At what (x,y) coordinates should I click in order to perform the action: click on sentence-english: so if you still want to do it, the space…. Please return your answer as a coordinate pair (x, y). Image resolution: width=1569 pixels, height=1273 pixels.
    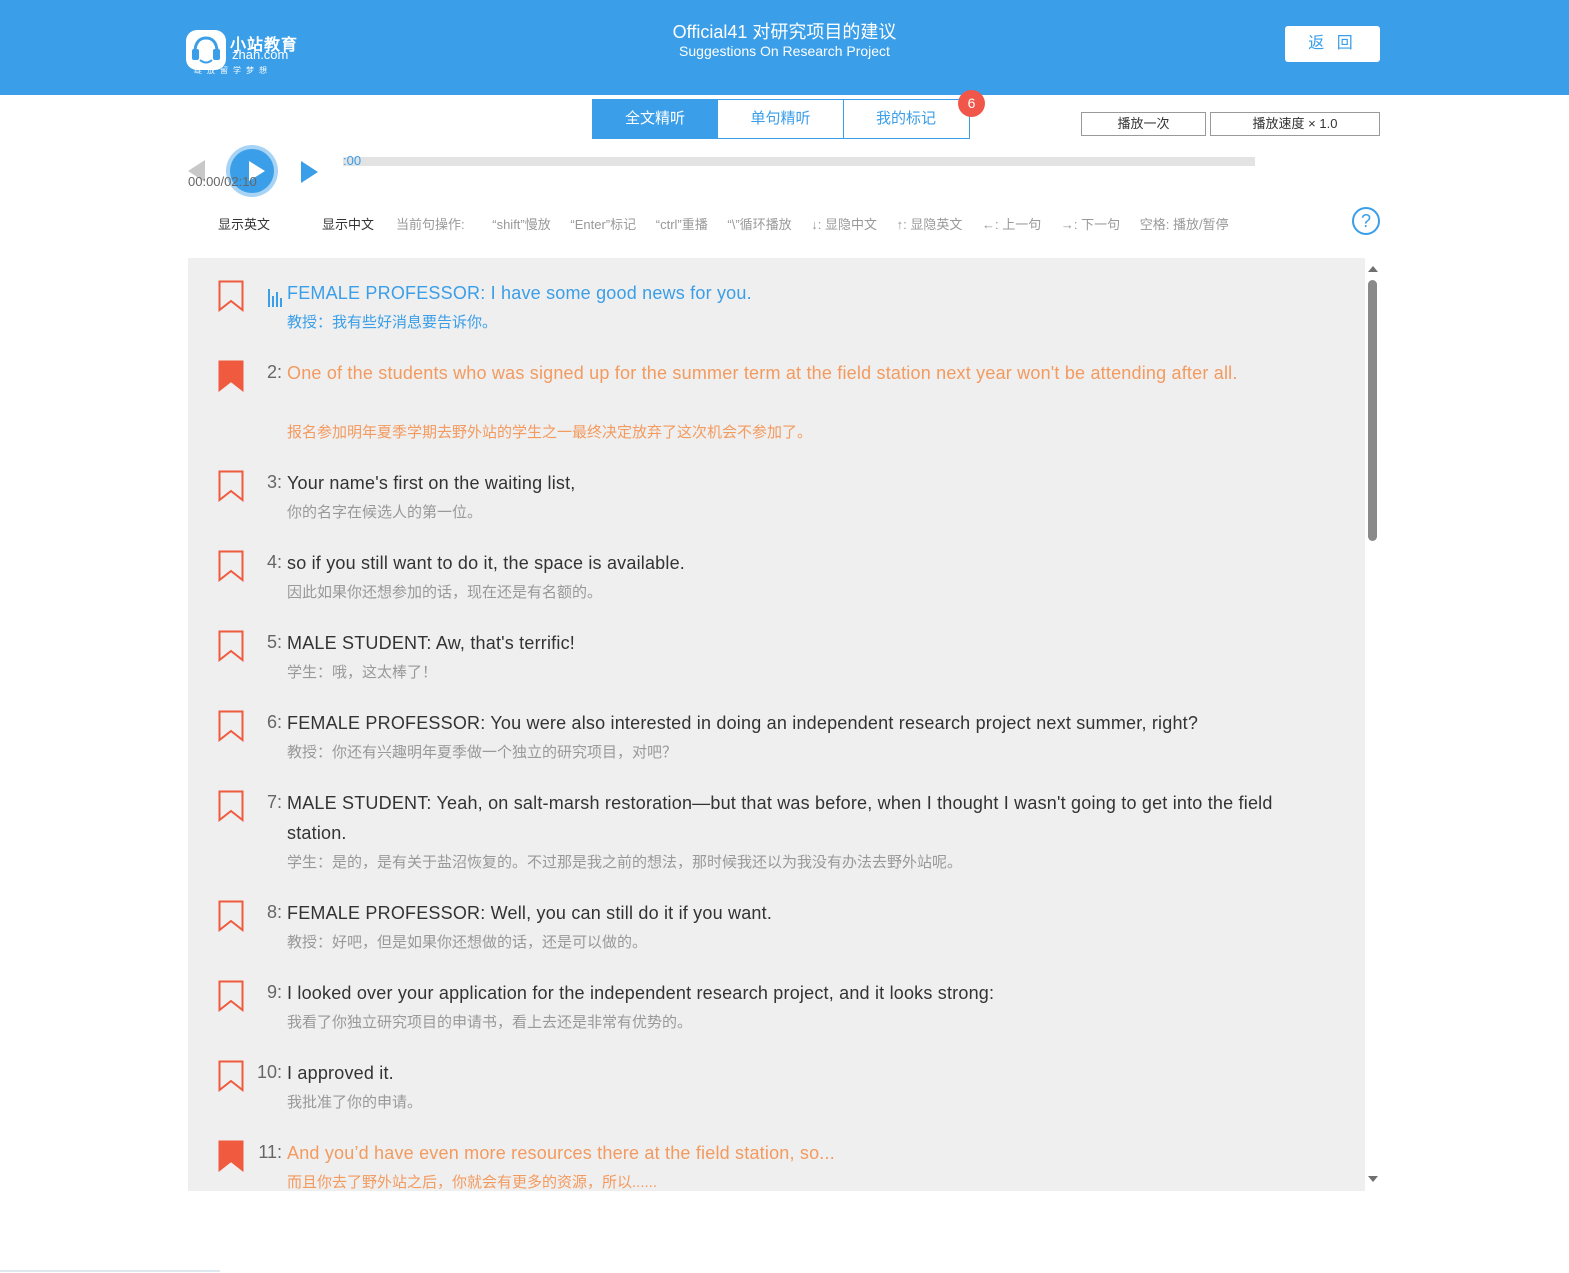
    Looking at the image, I should click on (486, 563).